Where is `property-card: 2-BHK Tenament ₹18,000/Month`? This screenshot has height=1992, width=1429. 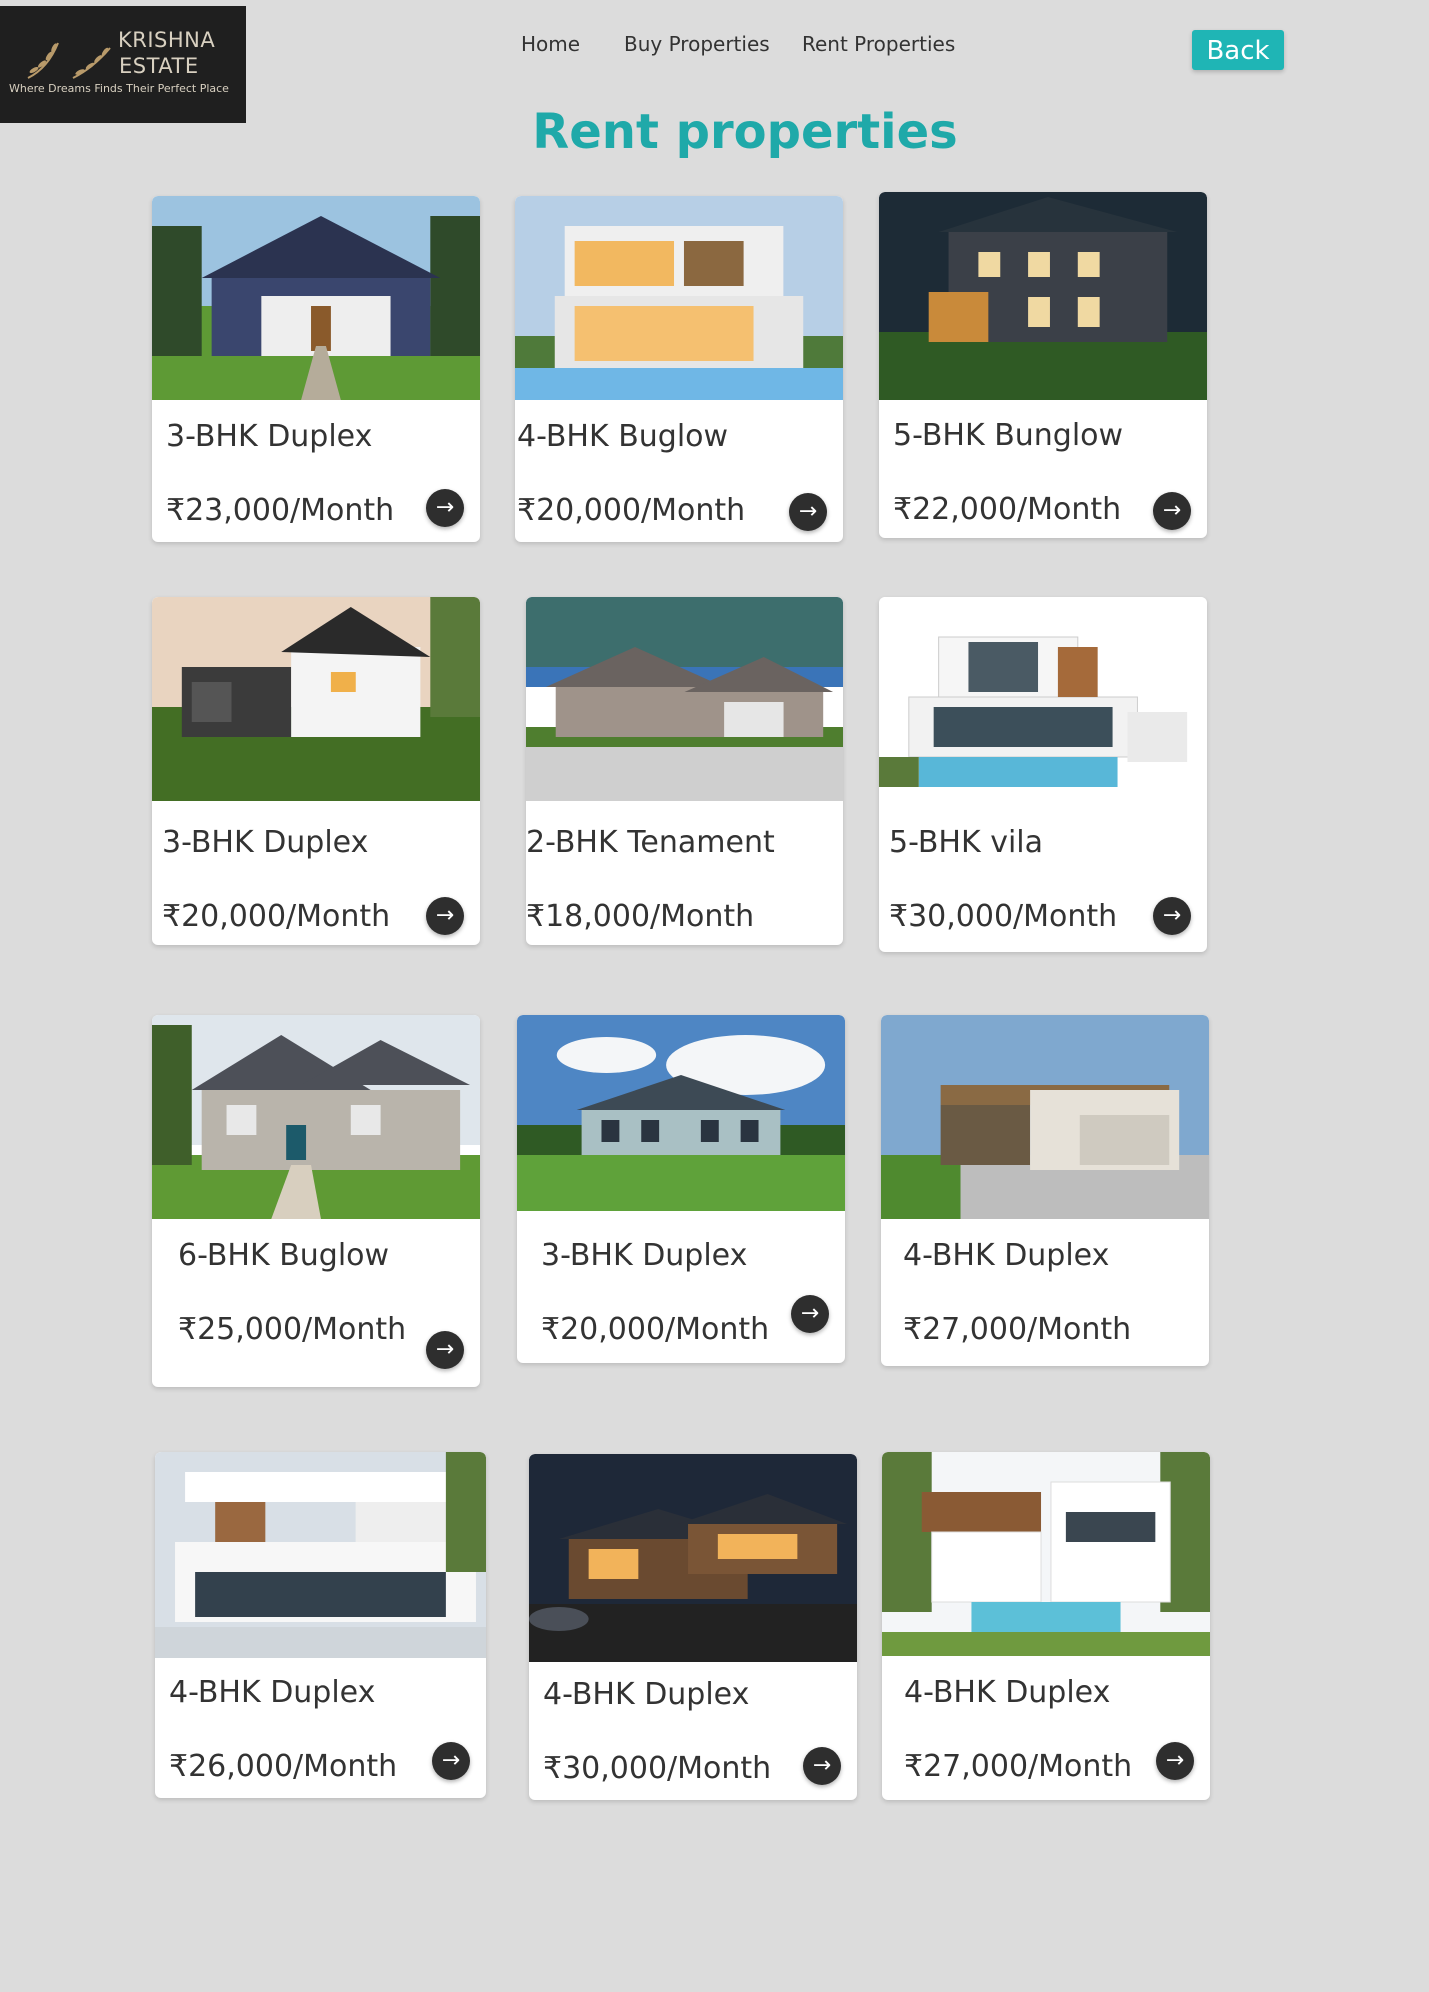
property-card: 2-BHK Tenament ₹18,000/Month is located at coordinates (684, 771).